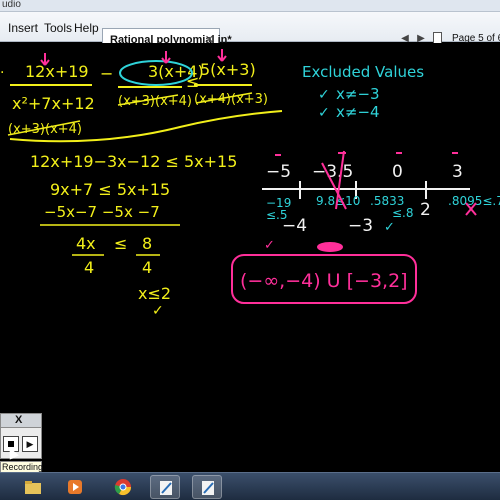 This screenshot has height=500, width=500. I want to click on step-4-numerator: 4x, so click(86, 243).